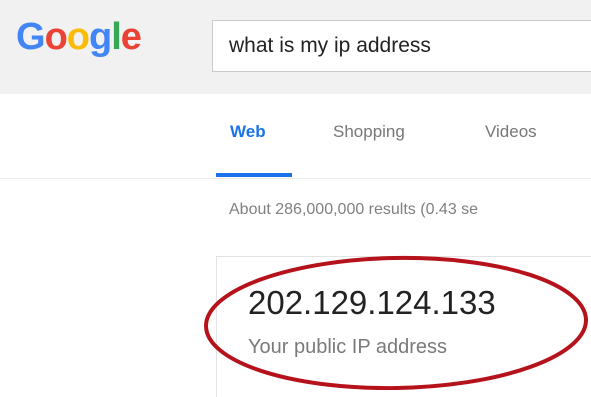  Describe the element at coordinates (372, 302) in the screenshot. I see `public-ip-value: 202.129.124.133` at that location.